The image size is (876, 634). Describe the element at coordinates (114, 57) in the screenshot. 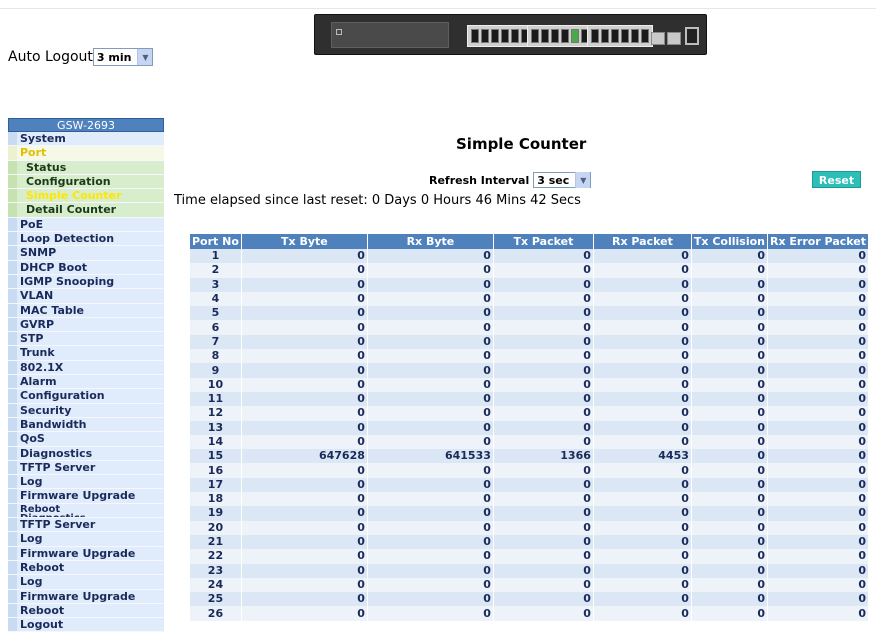

I see `auto-logout-value: 3 min` at that location.